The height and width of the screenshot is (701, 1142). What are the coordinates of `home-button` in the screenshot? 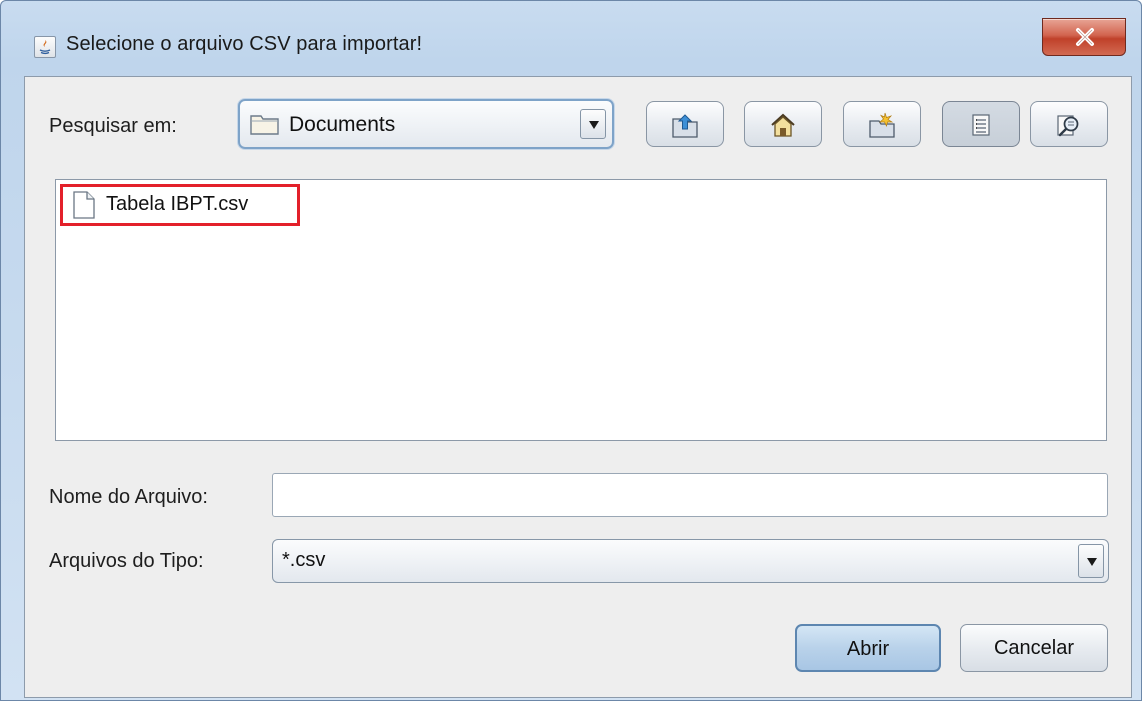 It's located at (783, 124).